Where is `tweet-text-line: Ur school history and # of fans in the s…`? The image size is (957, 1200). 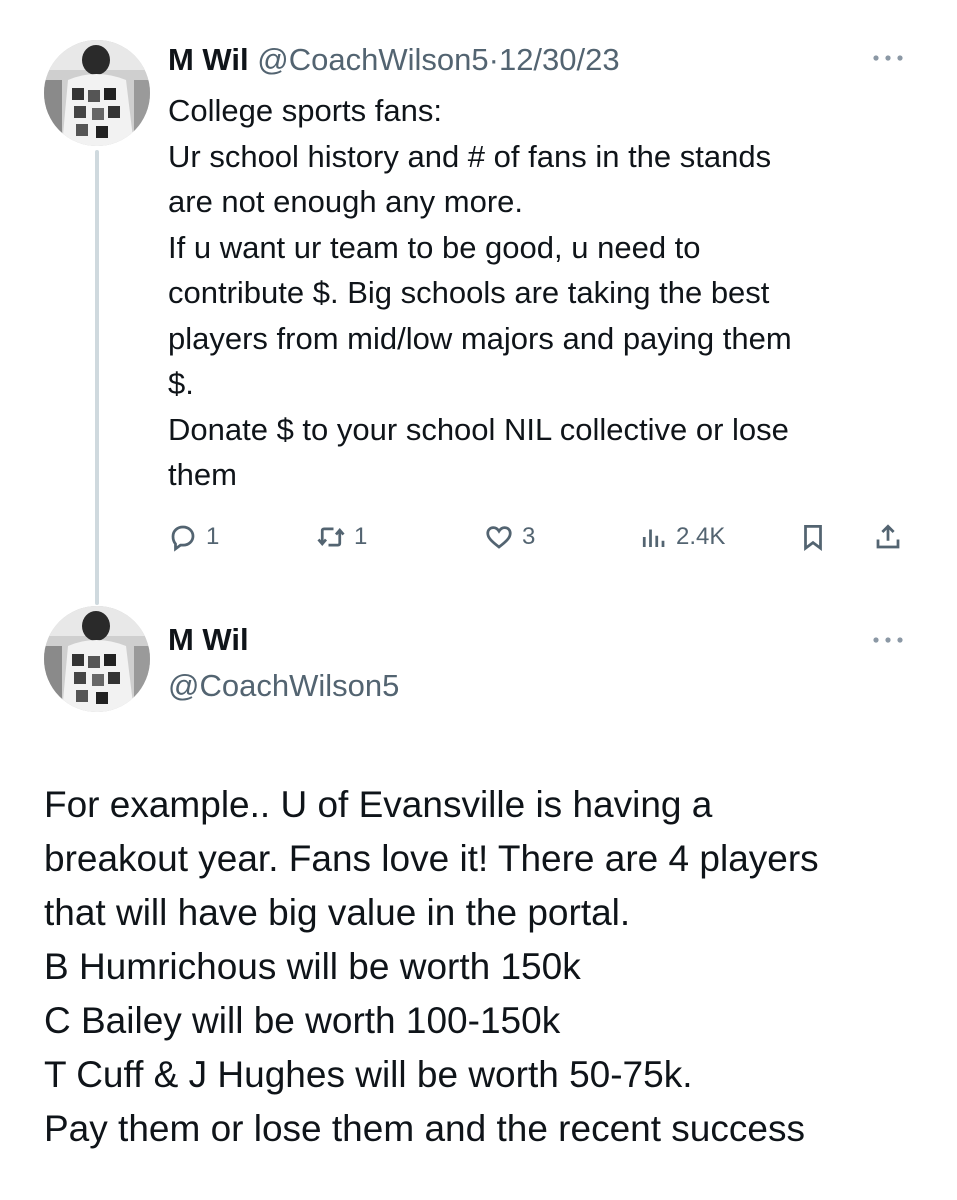
tweet-text-line: Ur school history and # of fans in the s… is located at coordinates (470, 156).